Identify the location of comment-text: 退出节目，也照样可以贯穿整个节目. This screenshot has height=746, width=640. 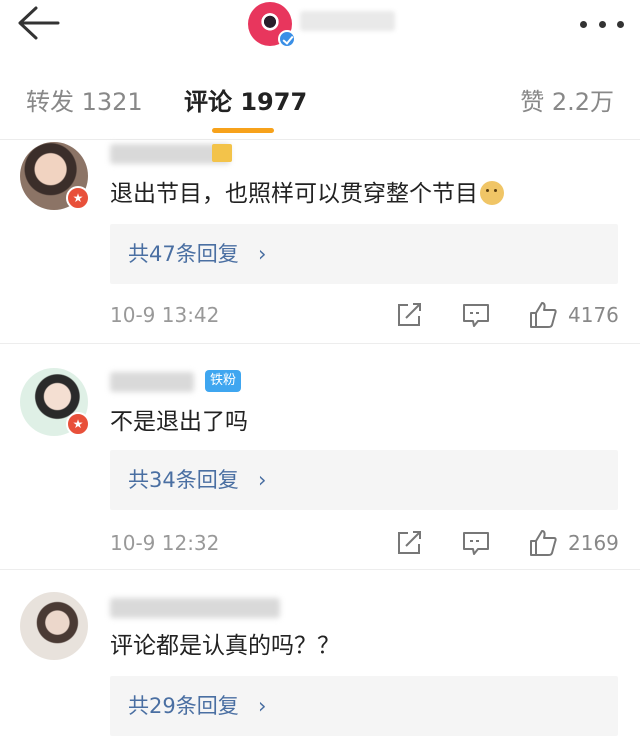
(307, 194).